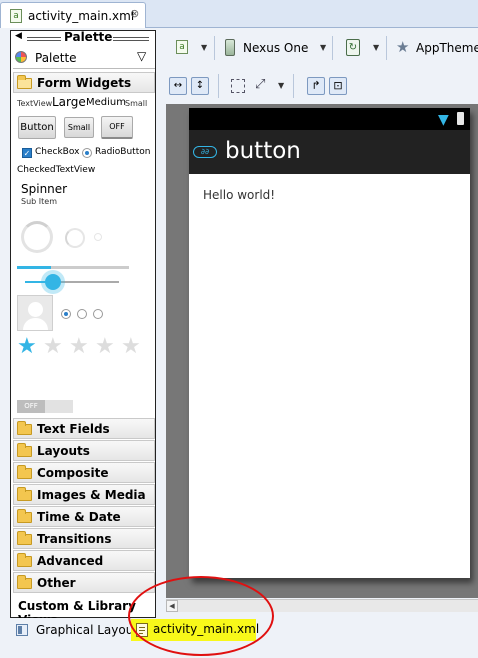 The width and height of the screenshot is (478, 658). Describe the element at coordinates (72, 282) in the screenshot. I see `widget-seekbar` at that location.